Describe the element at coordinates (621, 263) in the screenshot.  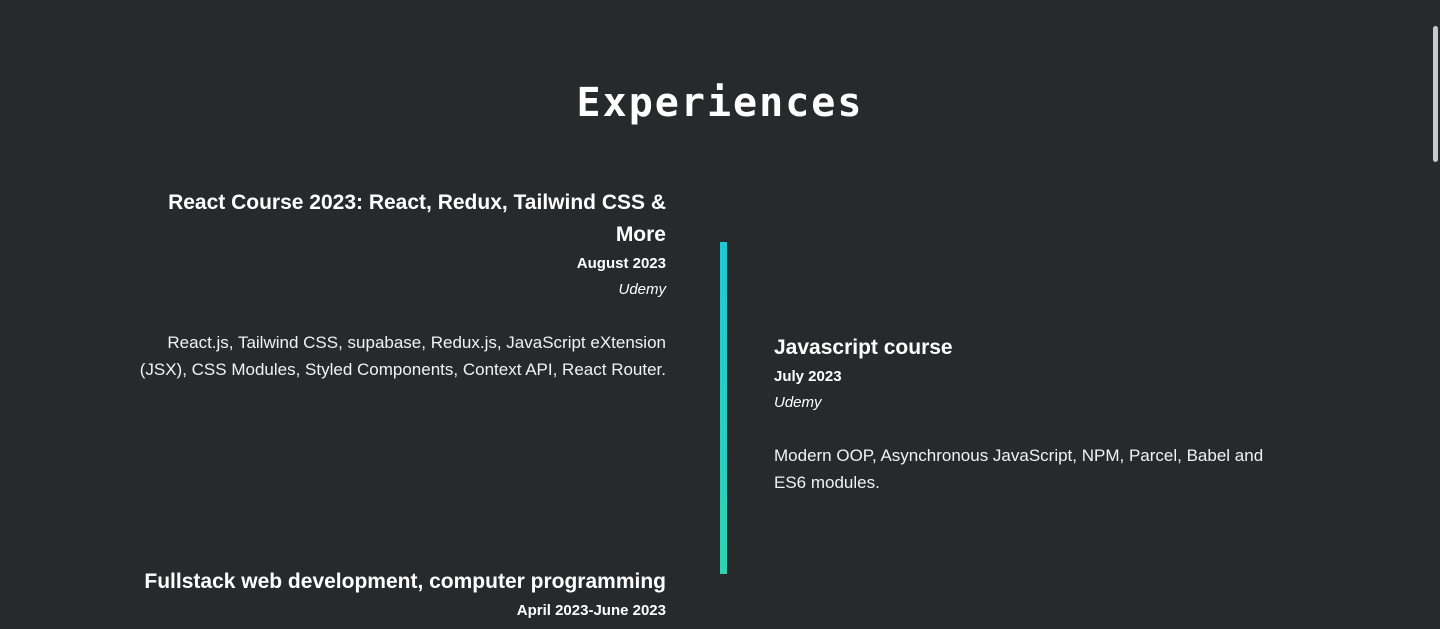
I see `experience-date: August 2023` at that location.